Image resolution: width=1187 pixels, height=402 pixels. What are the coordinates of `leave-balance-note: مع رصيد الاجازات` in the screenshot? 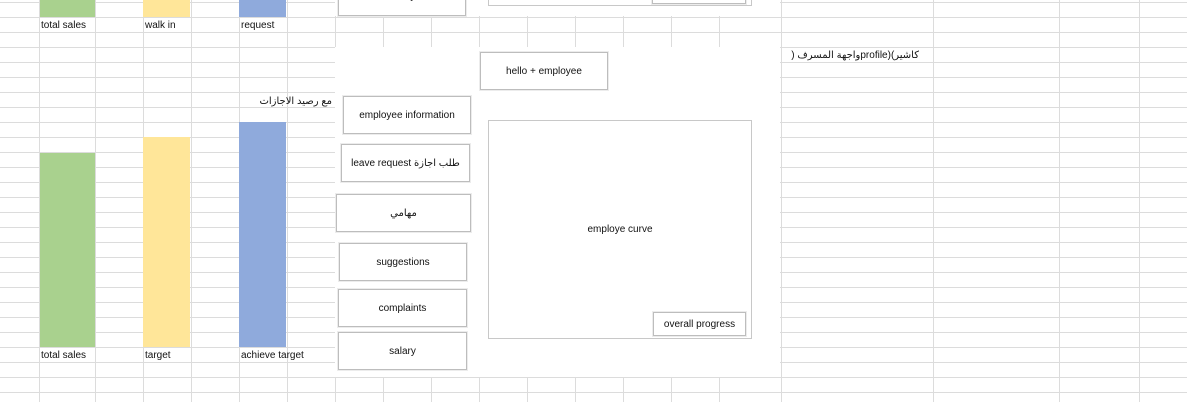 It's located at (295, 101).